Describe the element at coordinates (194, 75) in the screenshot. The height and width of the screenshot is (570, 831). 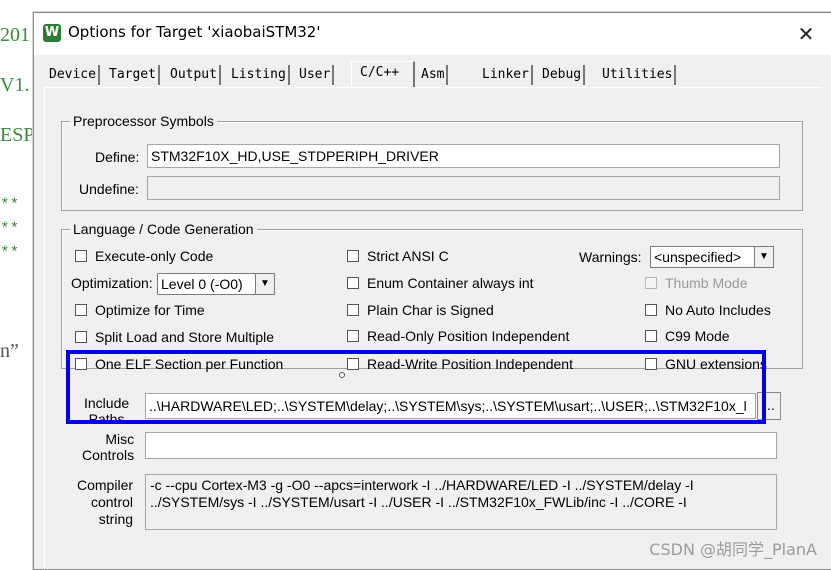
I see `tab-output: Output` at that location.